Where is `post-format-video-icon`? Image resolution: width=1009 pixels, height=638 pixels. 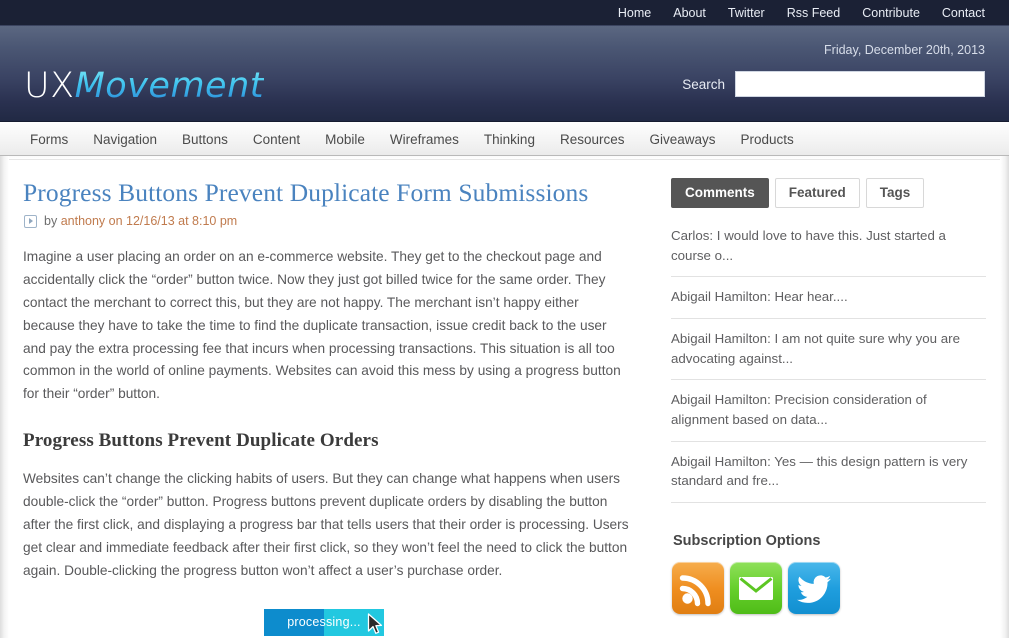
post-format-video-icon is located at coordinates (30, 221).